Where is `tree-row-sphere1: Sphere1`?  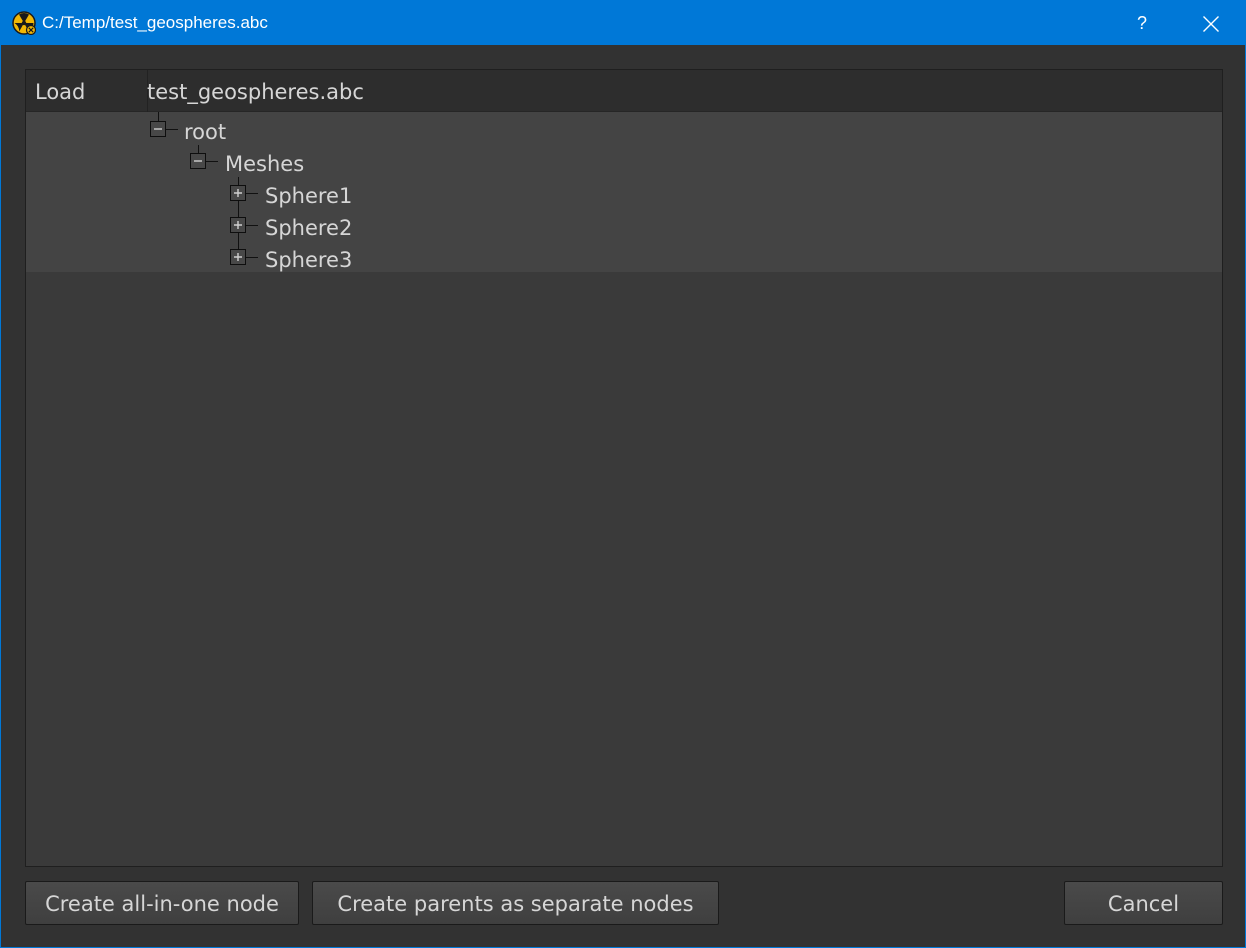 tree-row-sphere1: Sphere1 is located at coordinates (624, 194).